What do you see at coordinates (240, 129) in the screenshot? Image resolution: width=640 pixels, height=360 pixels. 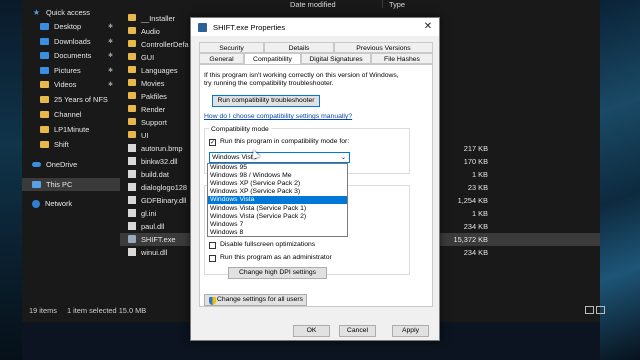 I see `compatibility-mode-label: Compatibility mode` at bounding box center [240, 129].